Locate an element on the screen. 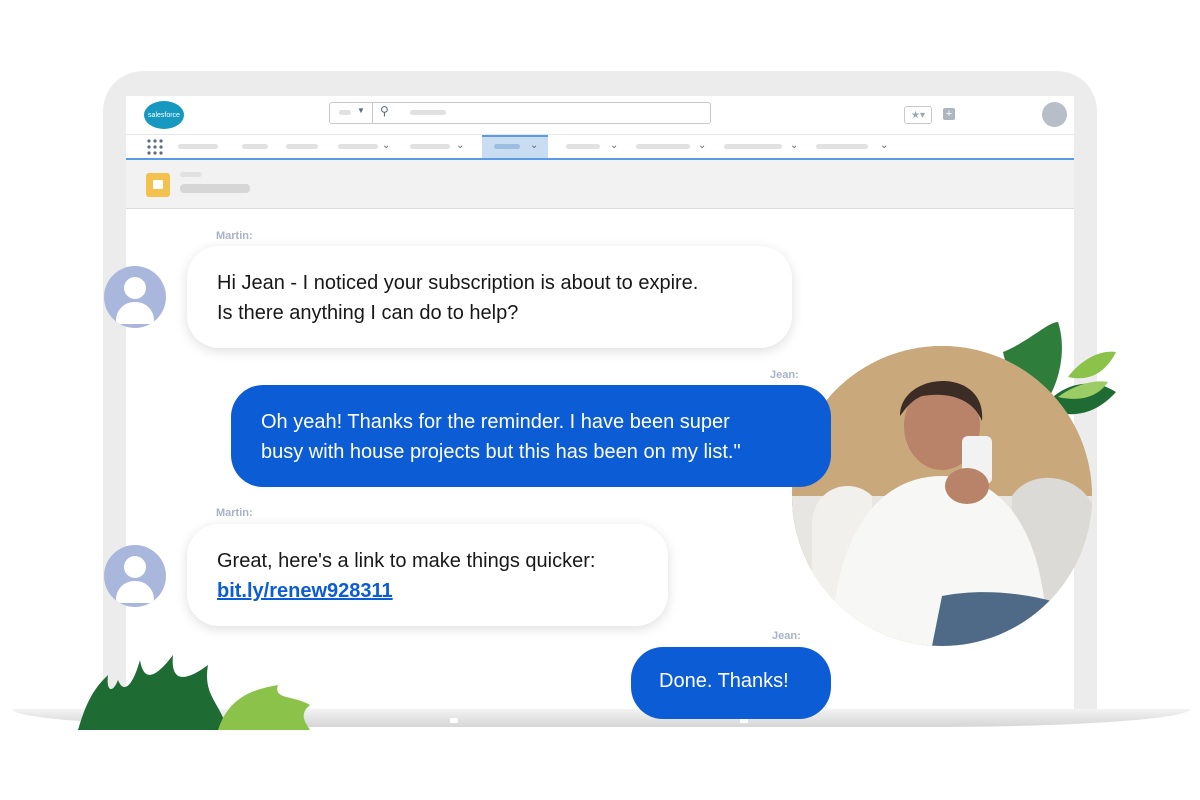 The image size is (1200, 800). favorites-button: ★▾ is located at coordinates (918, 115).